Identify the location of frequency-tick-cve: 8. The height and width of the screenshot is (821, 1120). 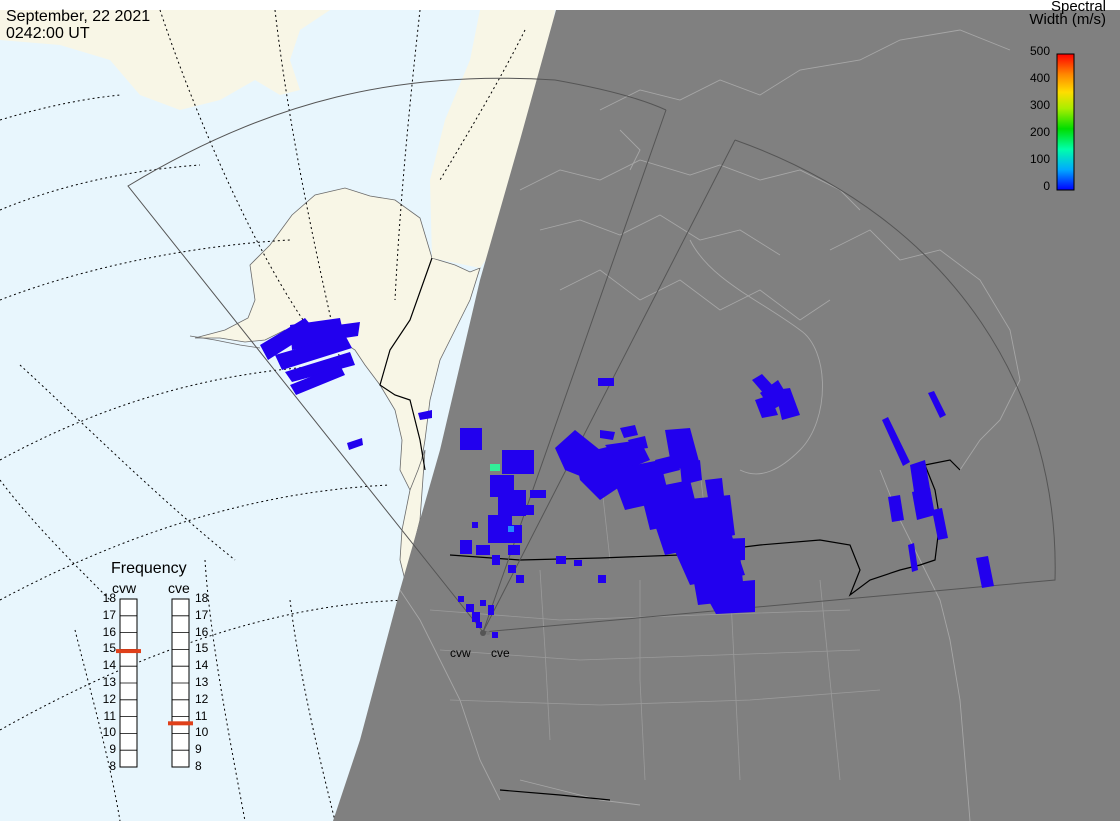
(198, 766).